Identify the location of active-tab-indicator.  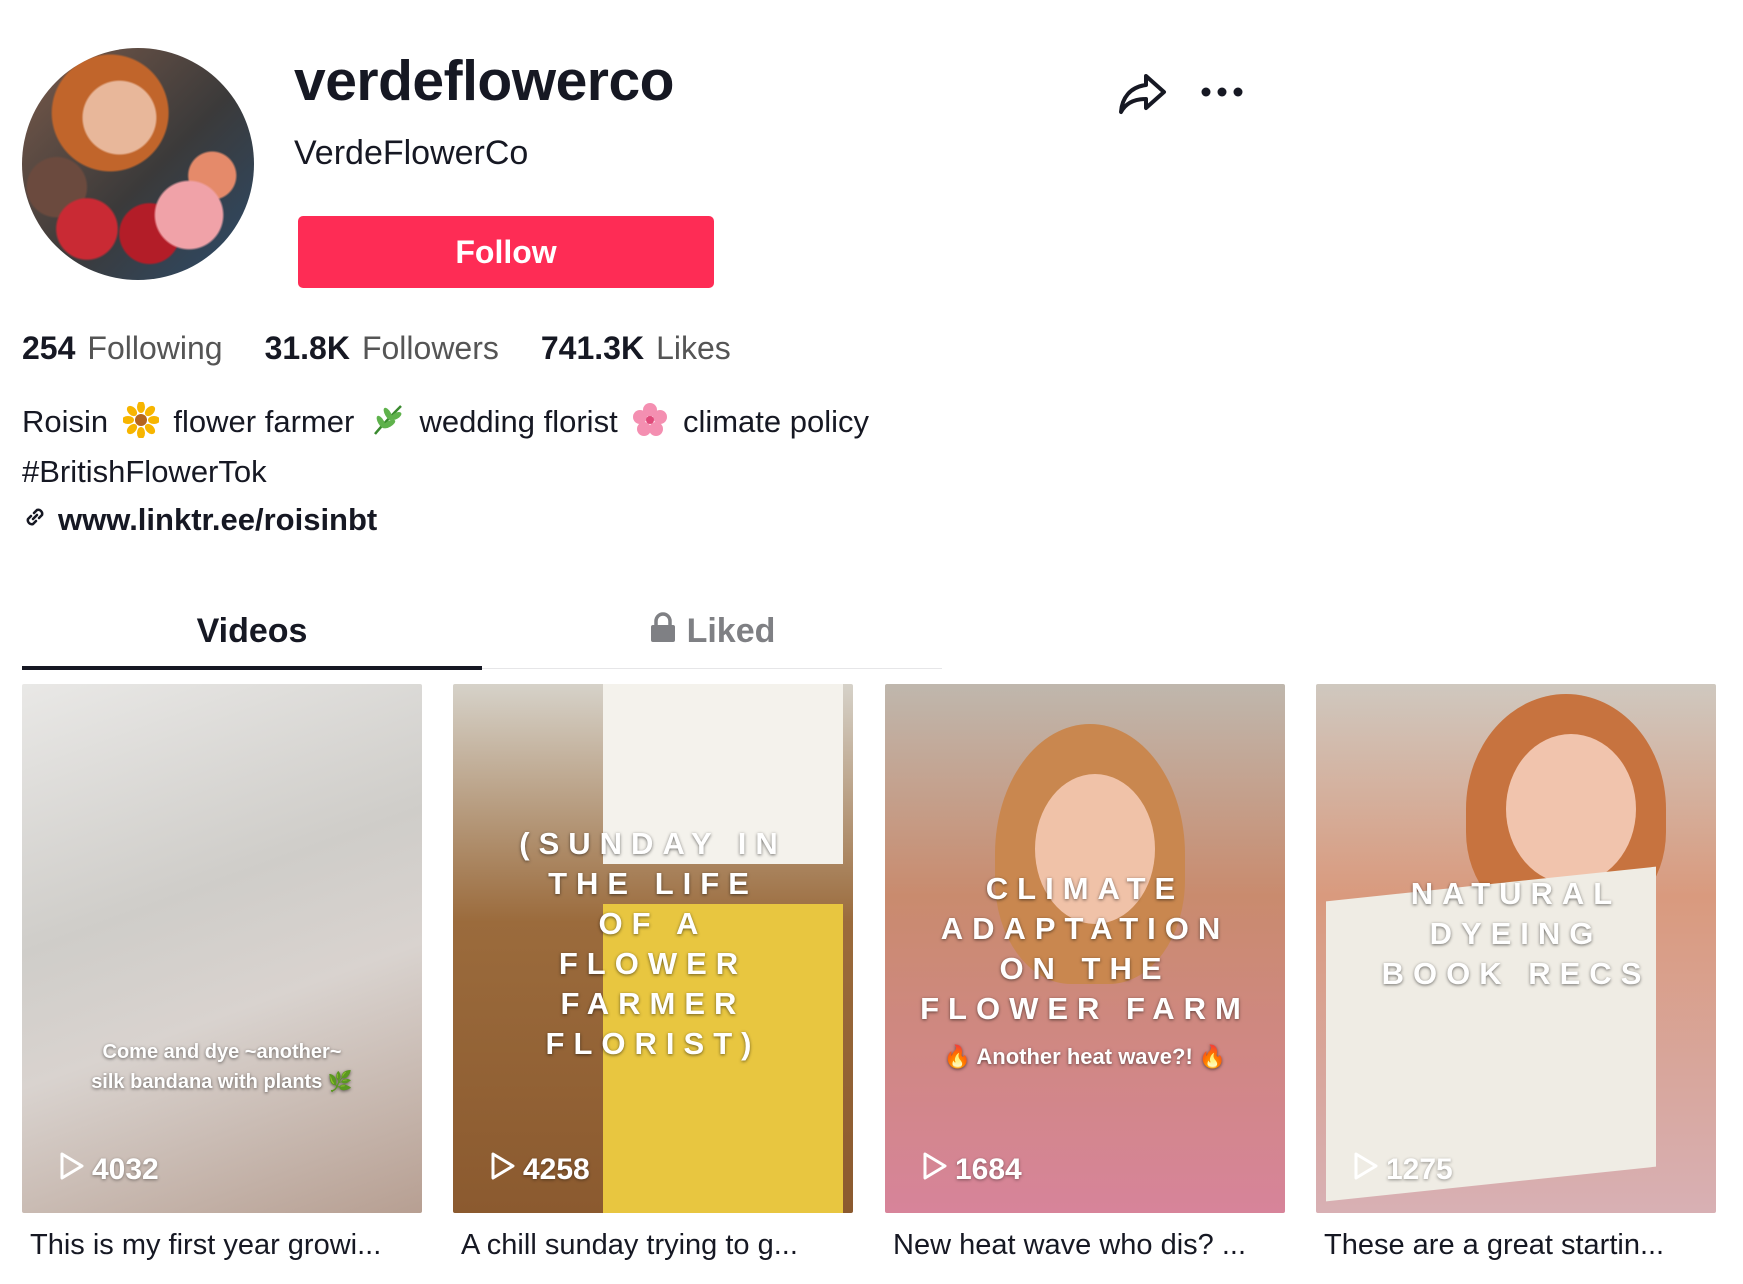
(252, 668).